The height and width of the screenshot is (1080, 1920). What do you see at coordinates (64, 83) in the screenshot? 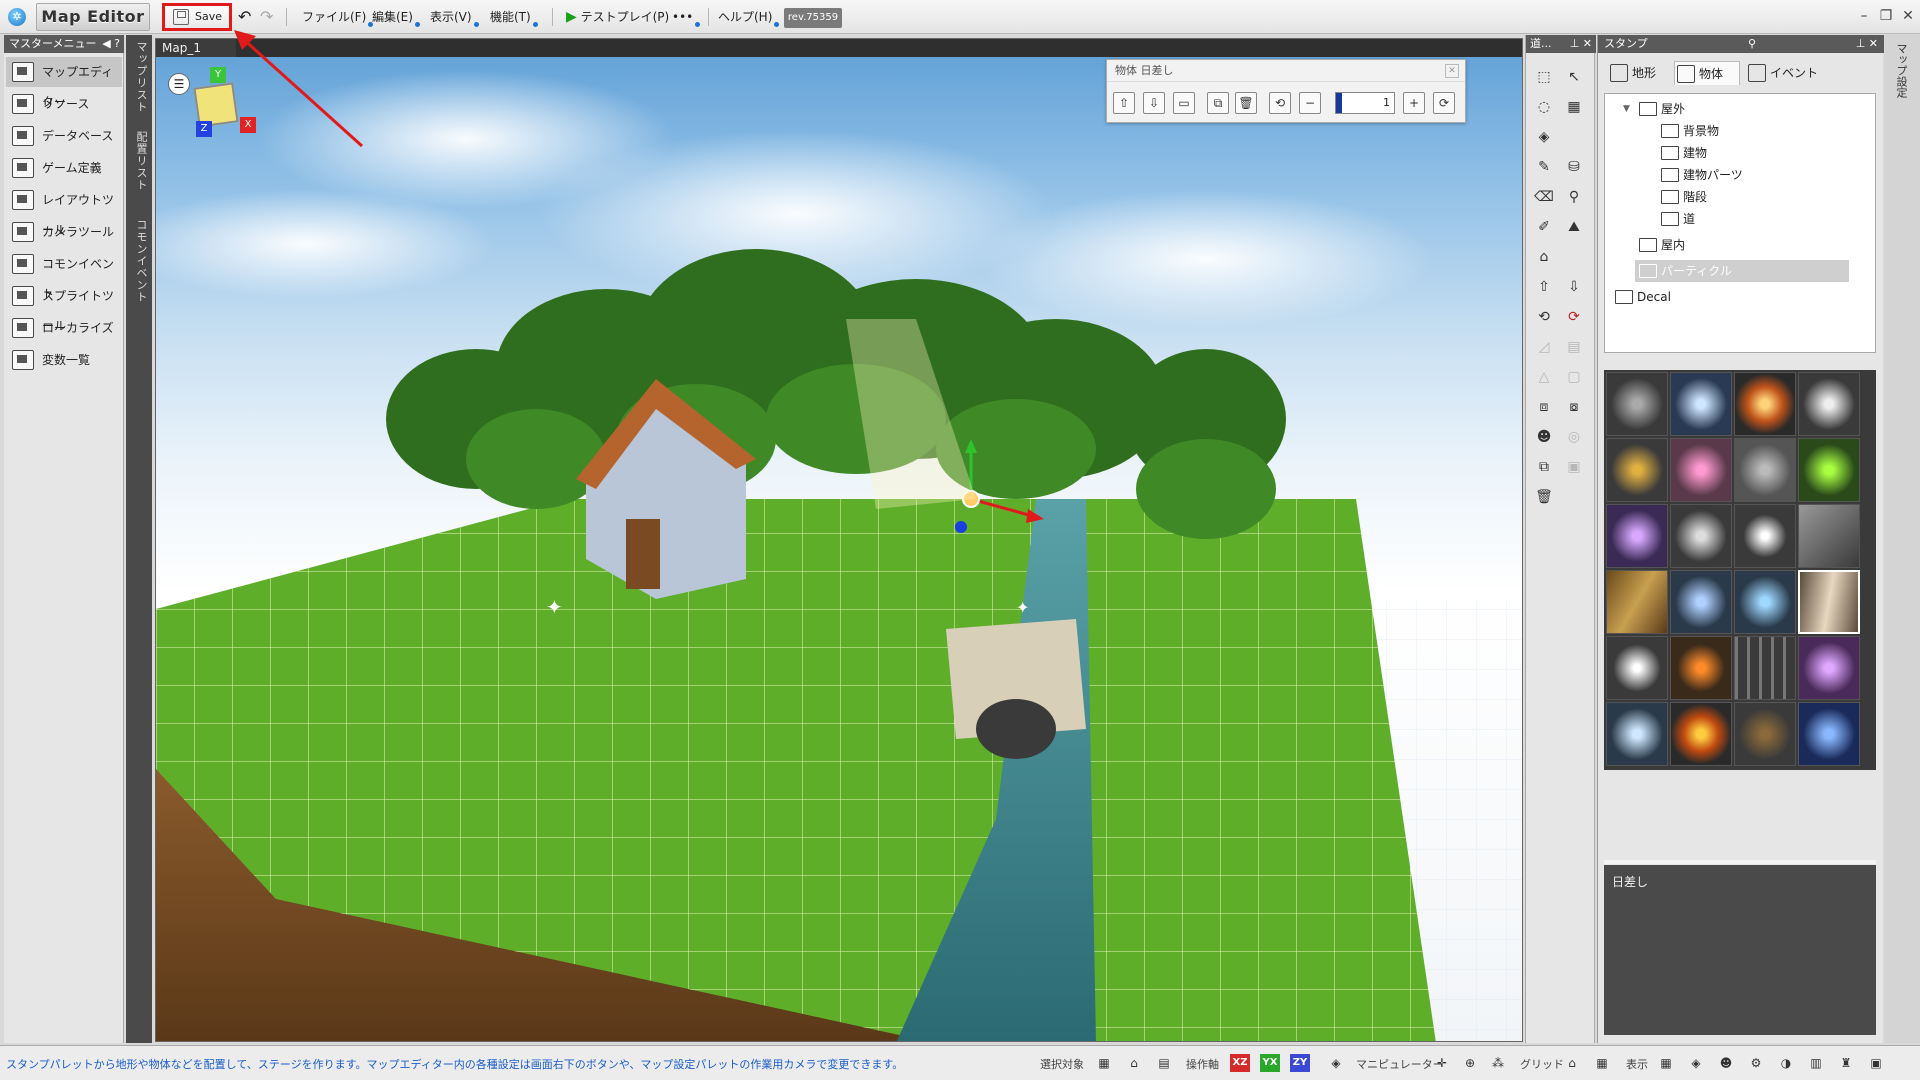
I see `menu-map-editor: マップエディター` at bounding box center [64, 83].